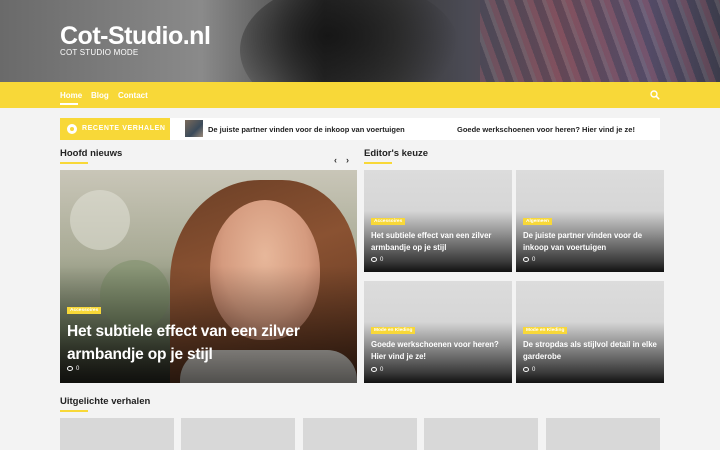 The height and width of the screenshot is (450, 720). What do you see at coordinates (99, 52) in the screenshot?
I see `site-tagline: COT STUDIO MODE` at bounding box center [99, 52].